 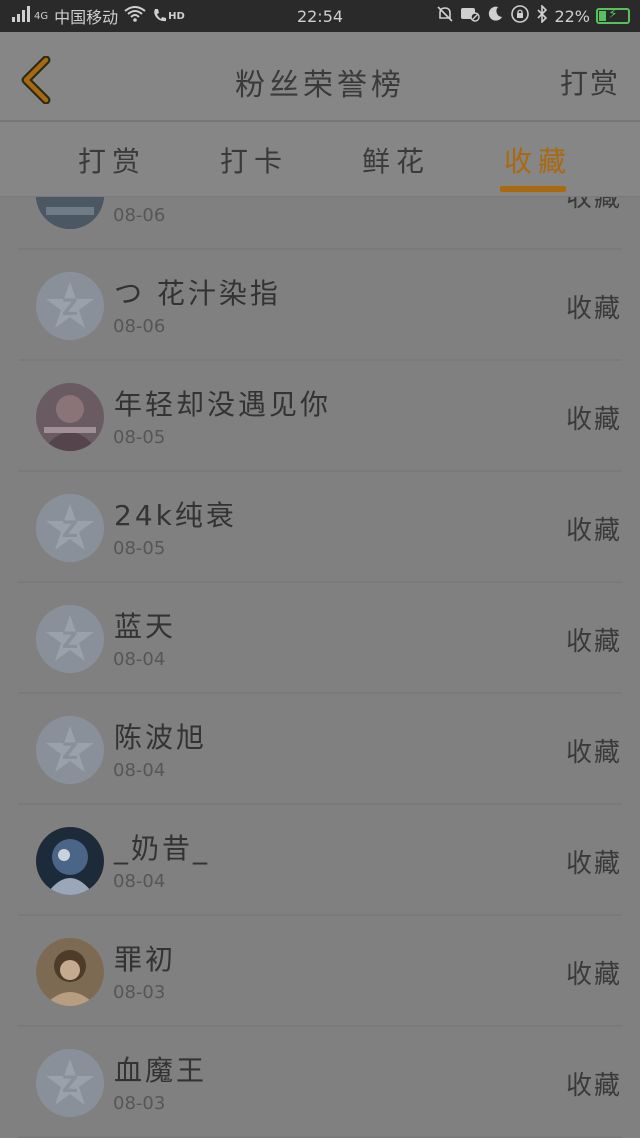 What do you see at coordinates (162, 848) in the screenshot?
I see `fan-name: _奶昔_` at bounding box center [162, 848].